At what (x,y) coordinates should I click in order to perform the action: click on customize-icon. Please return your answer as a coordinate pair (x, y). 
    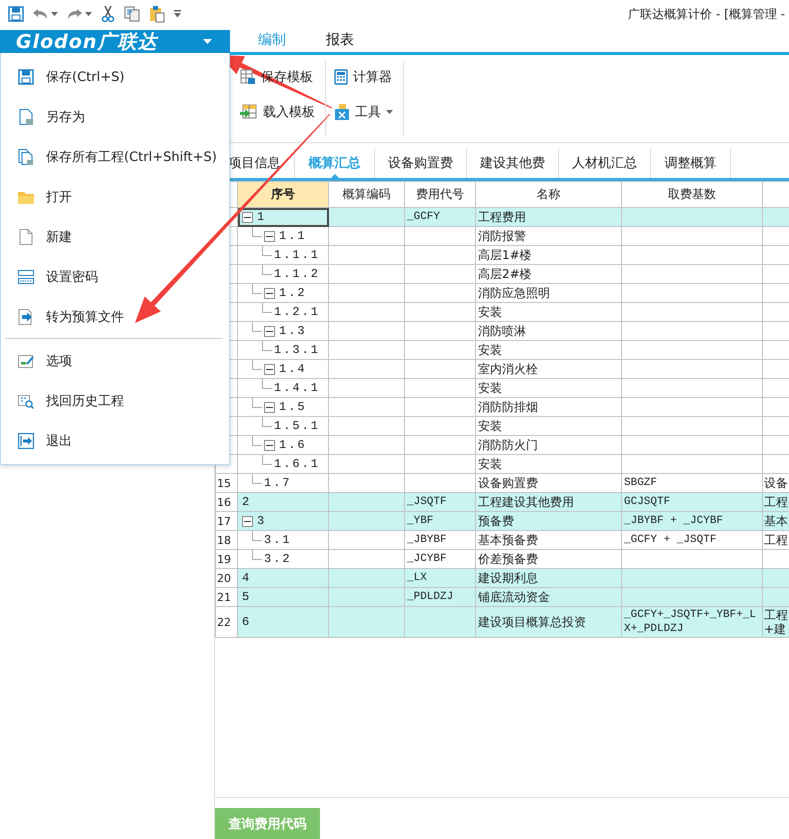
    Looking at the image, I should click on (177, 14).